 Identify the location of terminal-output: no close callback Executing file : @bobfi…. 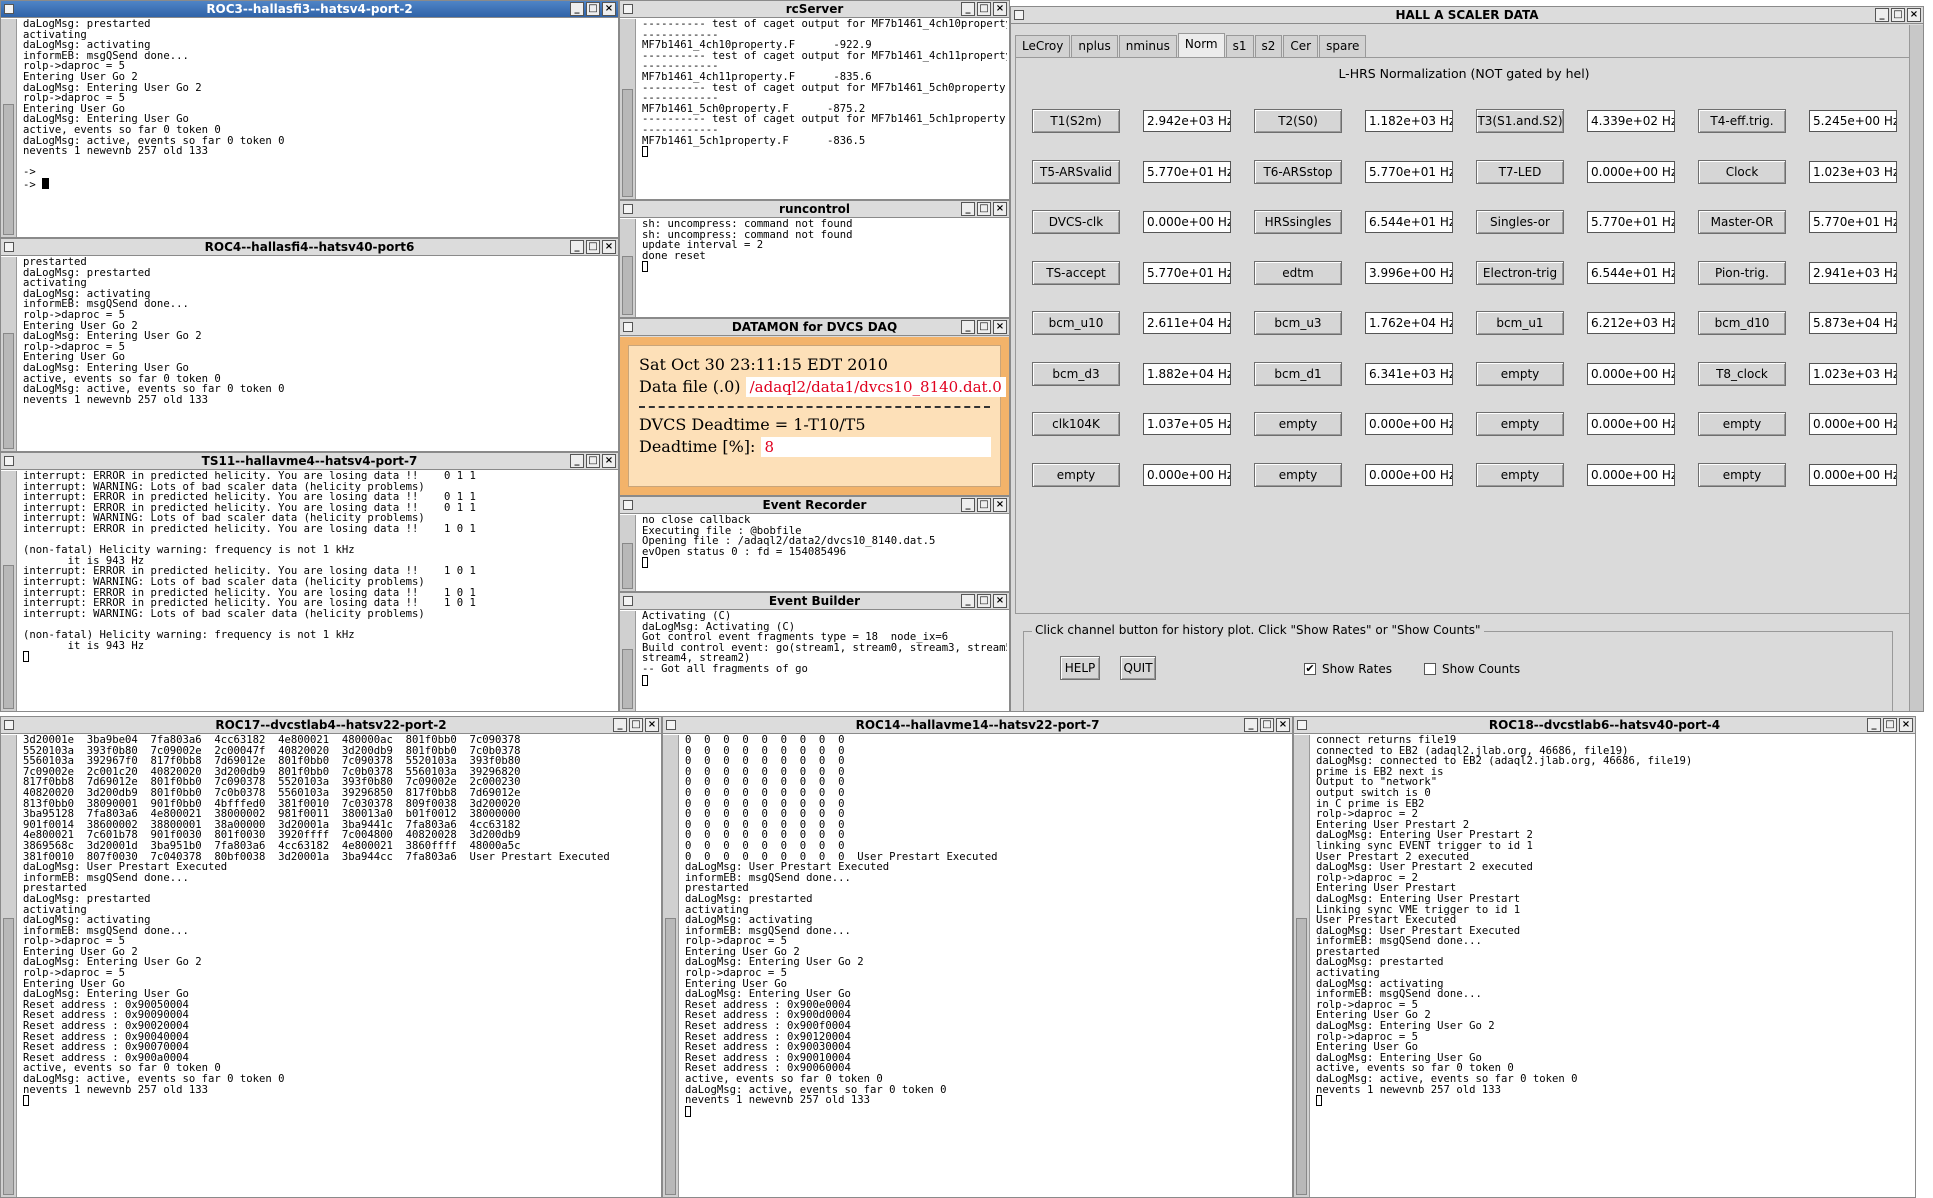
(824, 553).